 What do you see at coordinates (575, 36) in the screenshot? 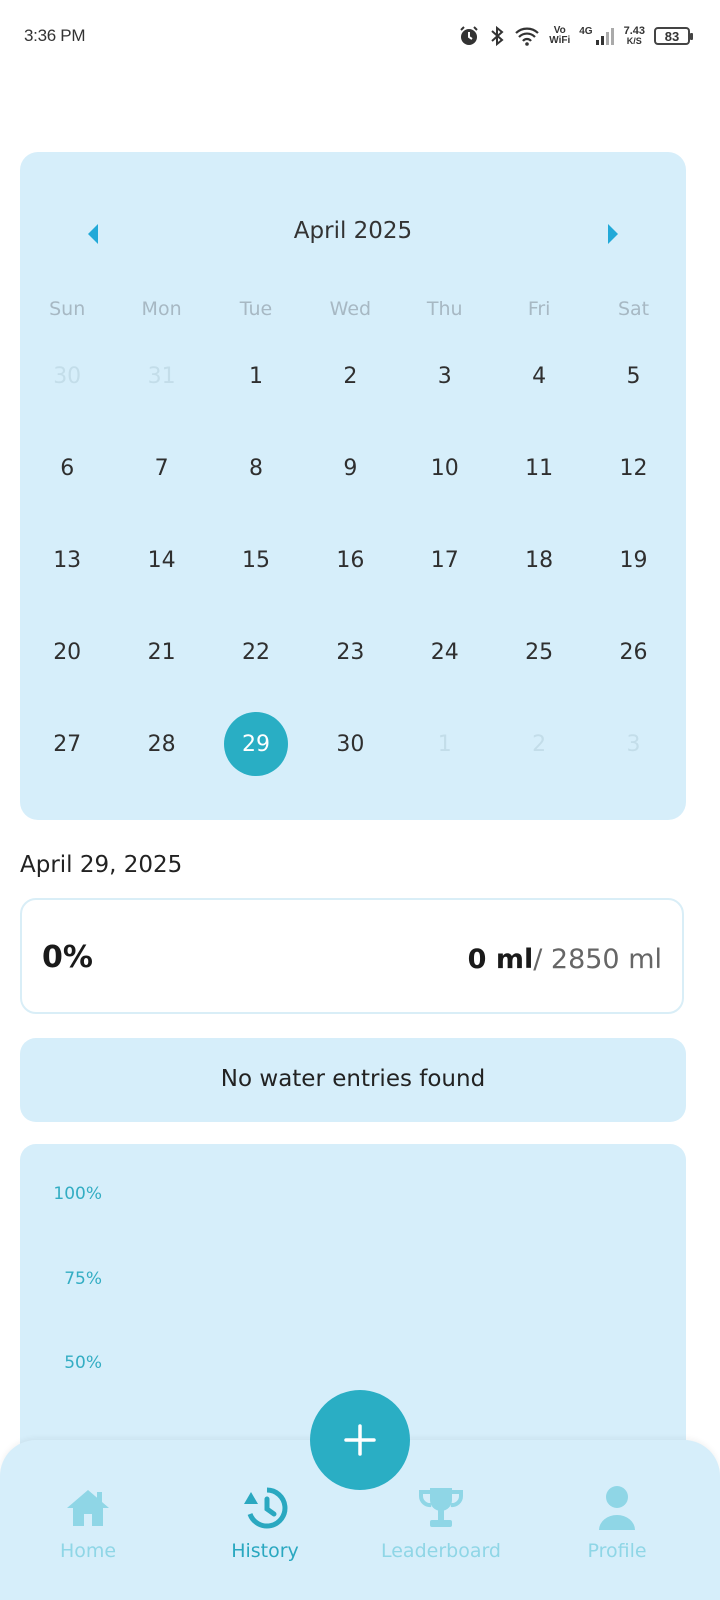
I see `status-icons: Vo WiFi 4G 7.43 K/S 83` at bounding box center [575, 36].